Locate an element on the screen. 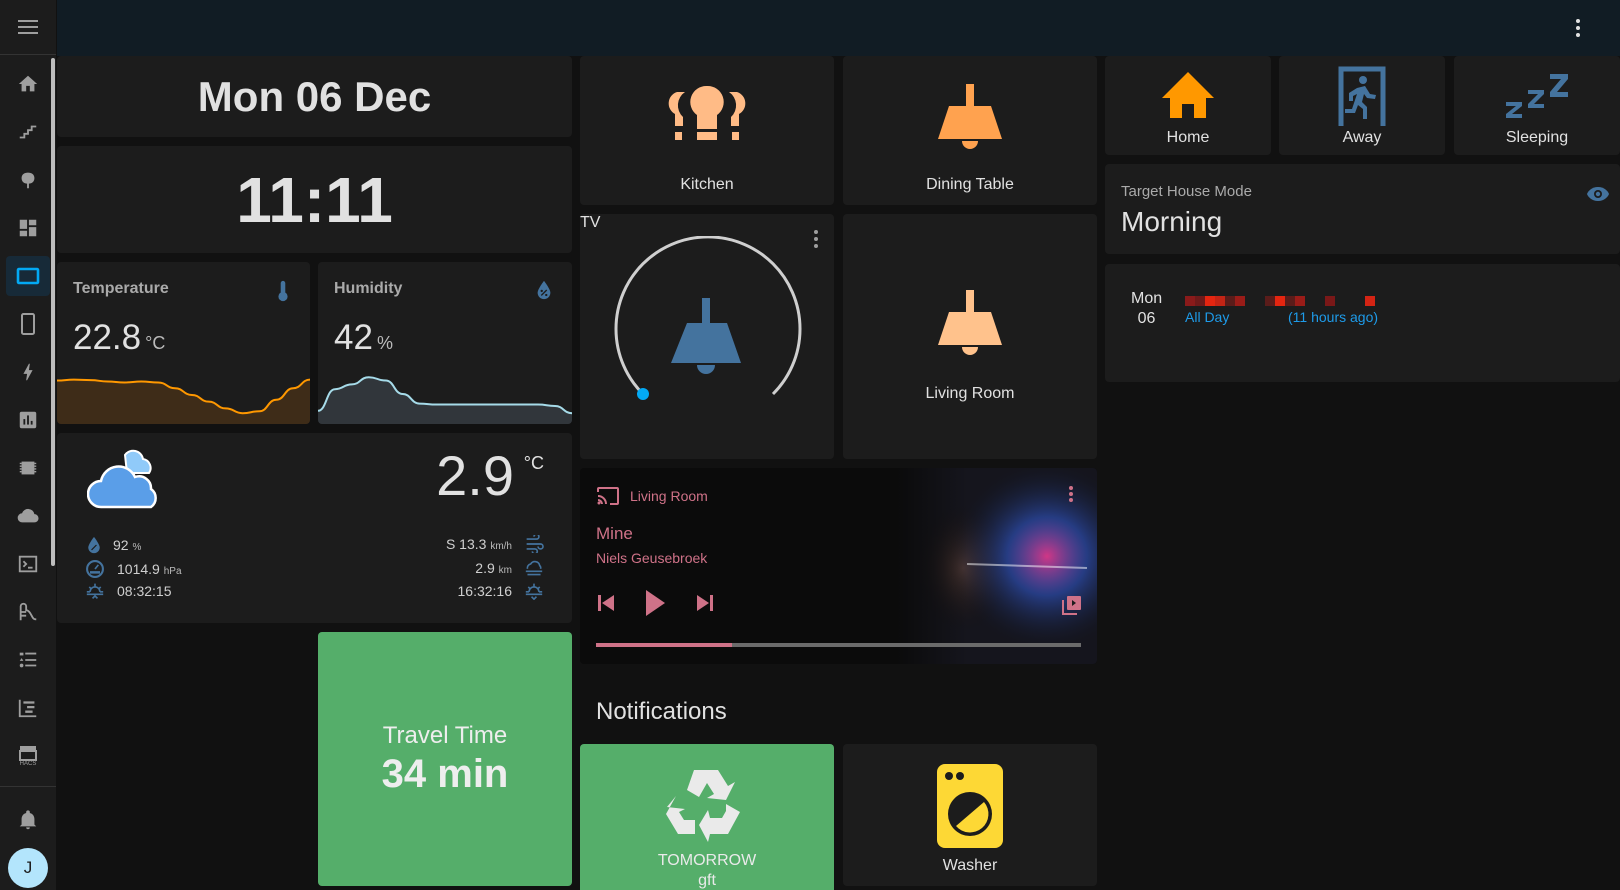  calendar-event: (11 hours ago) is located at coordinates (1333, 317).